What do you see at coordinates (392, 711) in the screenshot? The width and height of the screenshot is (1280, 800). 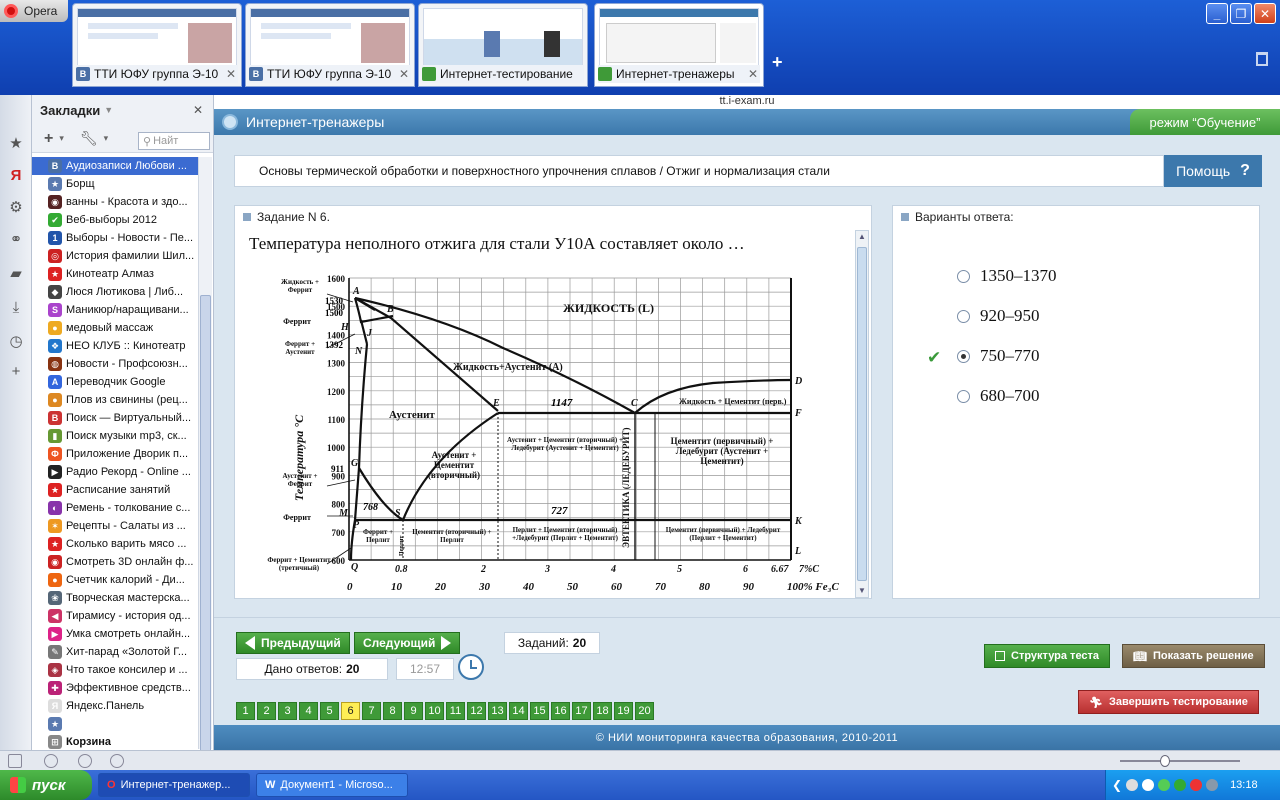 I see `page-button: 8` at bounding box center [392, 711].